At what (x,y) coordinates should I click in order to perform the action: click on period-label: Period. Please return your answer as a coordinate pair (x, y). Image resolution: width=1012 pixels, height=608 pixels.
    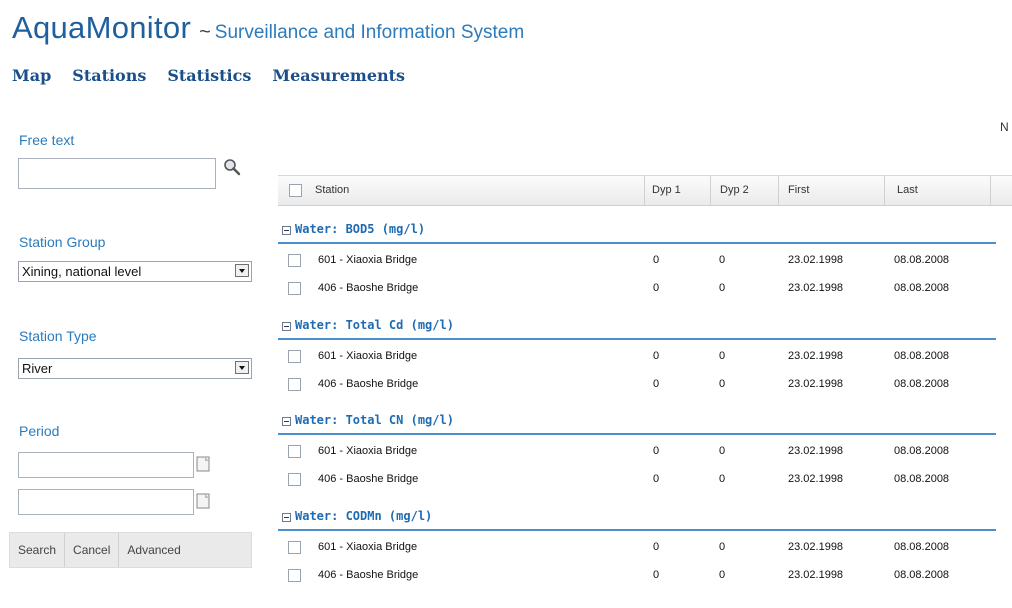
    Looking at the image, I should click on (39, 431).